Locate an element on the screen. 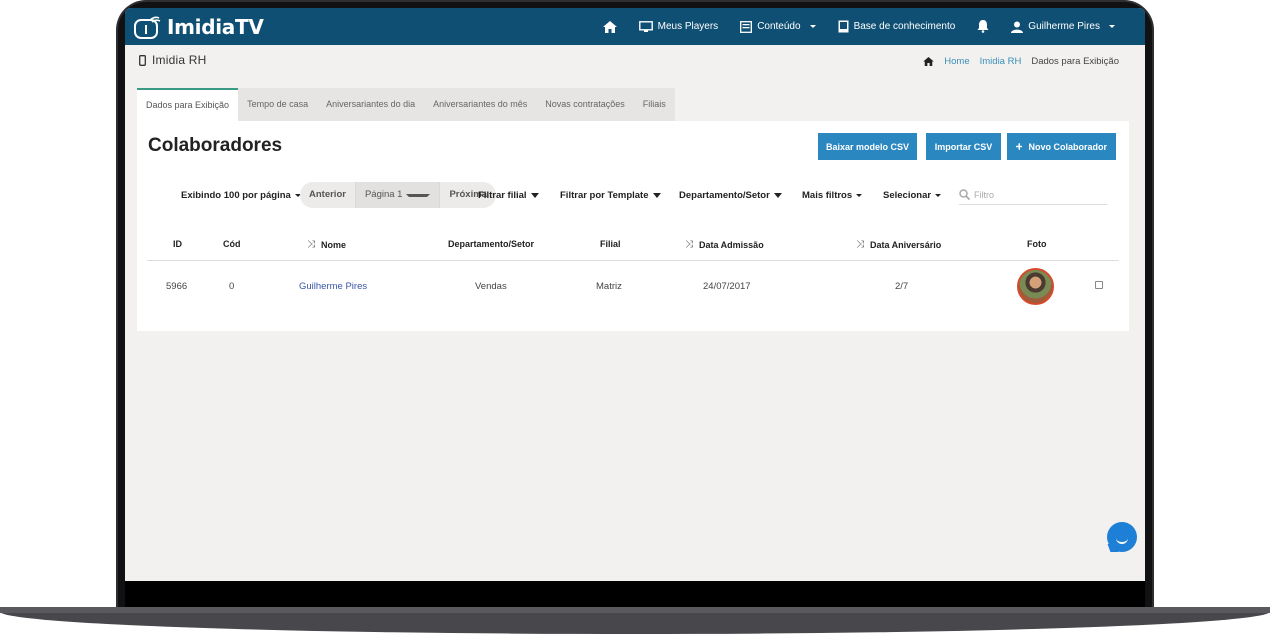  nav-user-label: Guilherme Pires is located at coordinates (1064, 26).